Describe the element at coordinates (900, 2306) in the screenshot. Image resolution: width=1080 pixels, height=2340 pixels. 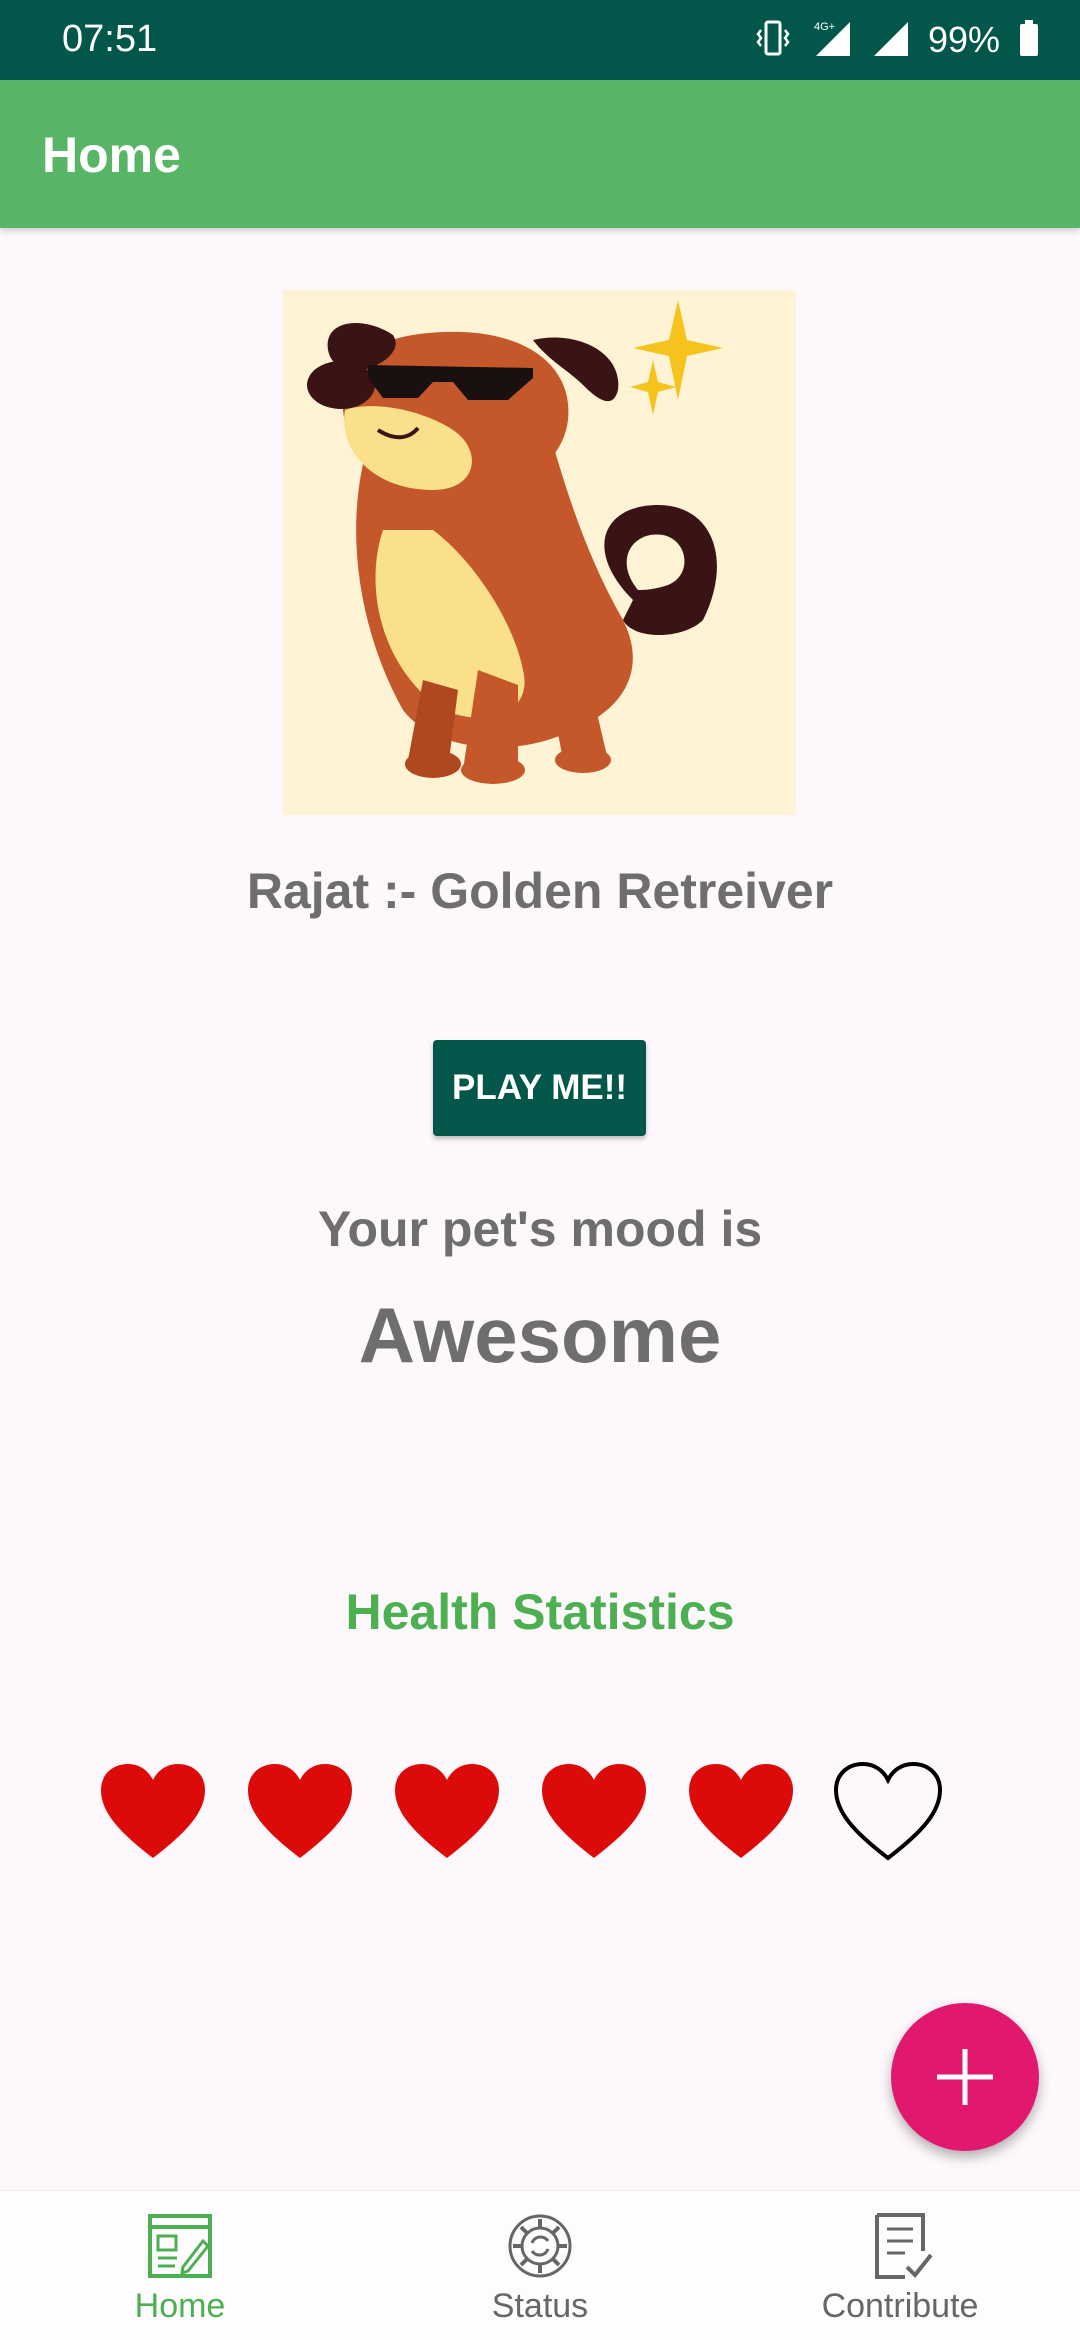
I see `nav-label-contribute: Contribute` at that location.